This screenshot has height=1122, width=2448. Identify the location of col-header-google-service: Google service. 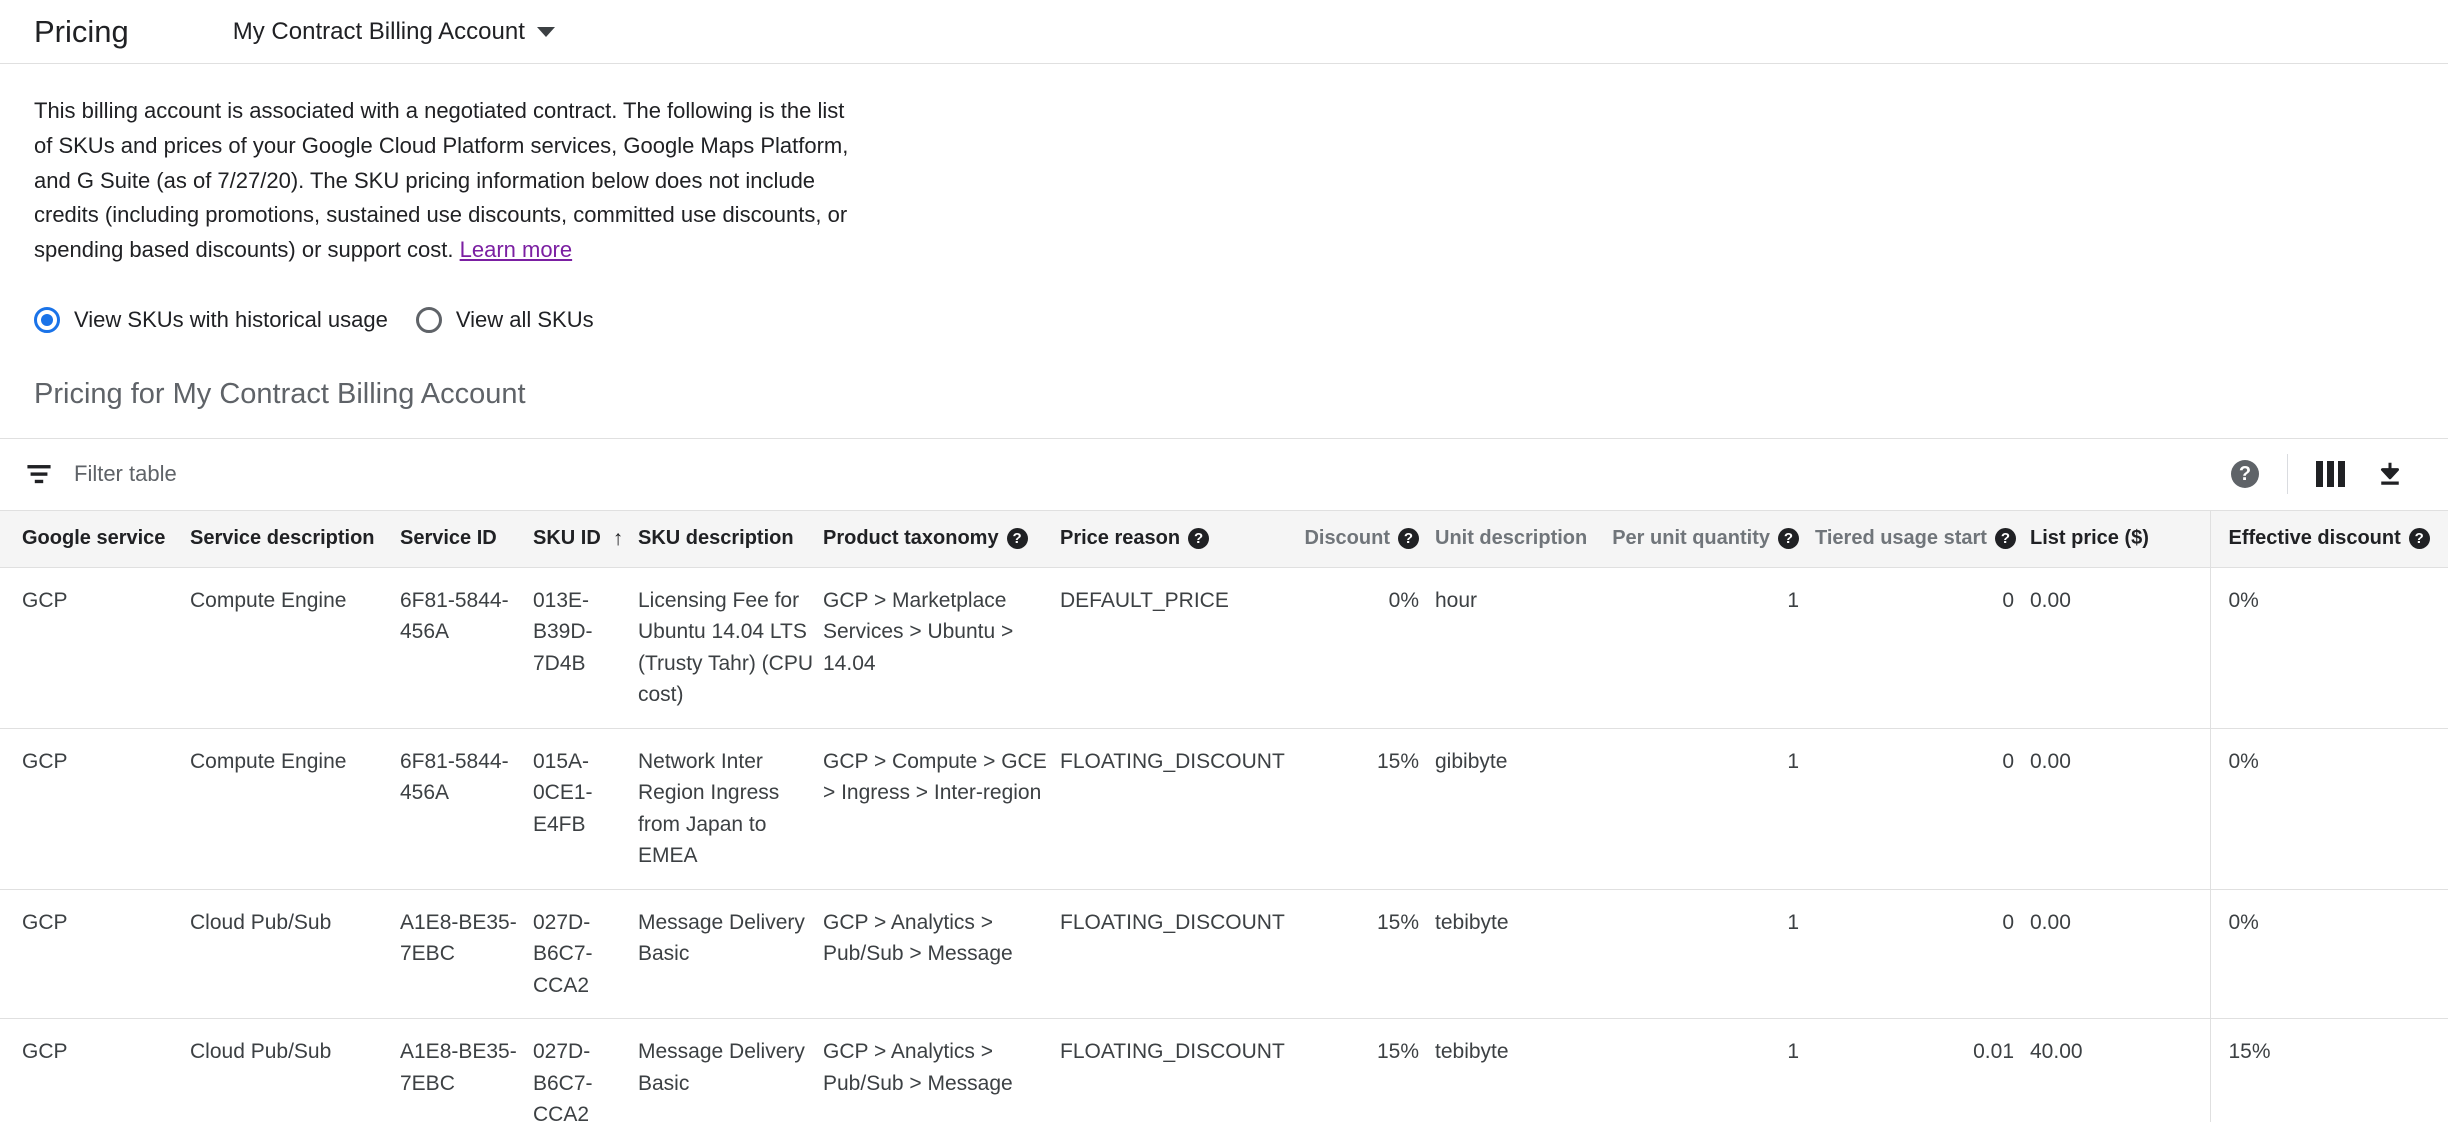
(95, 539).